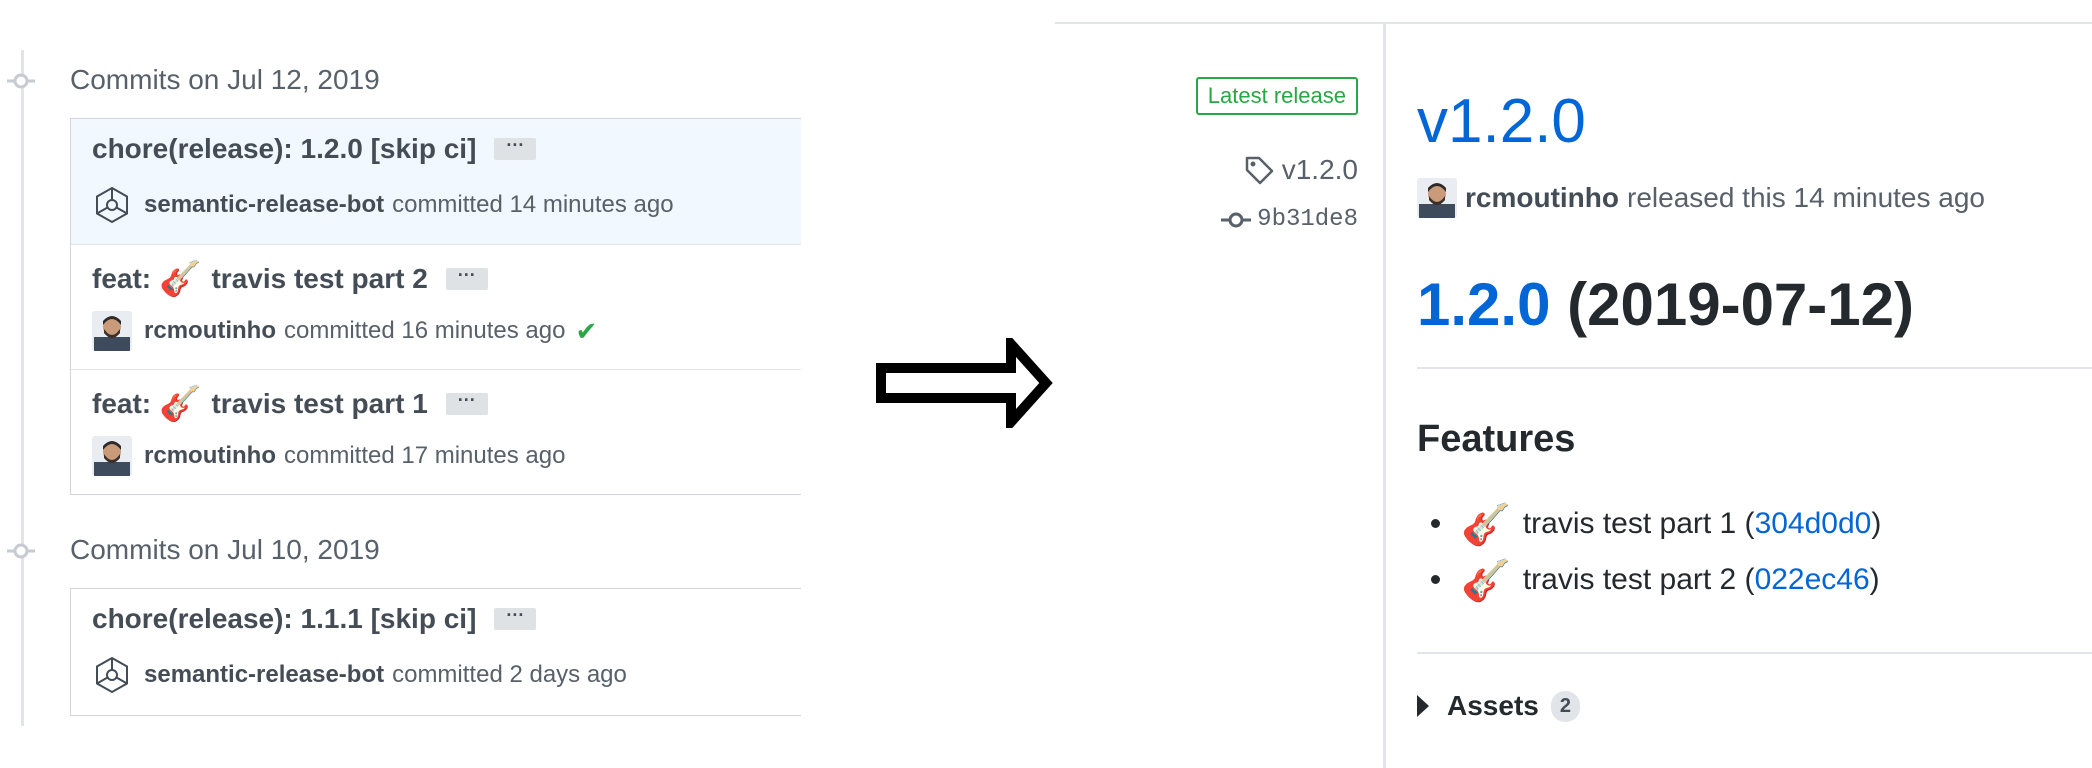  Describe the element at coordinates (225, 549) in the screenshot. I see `commit-group-title: Commits on Jul 10, 2019` at that location.